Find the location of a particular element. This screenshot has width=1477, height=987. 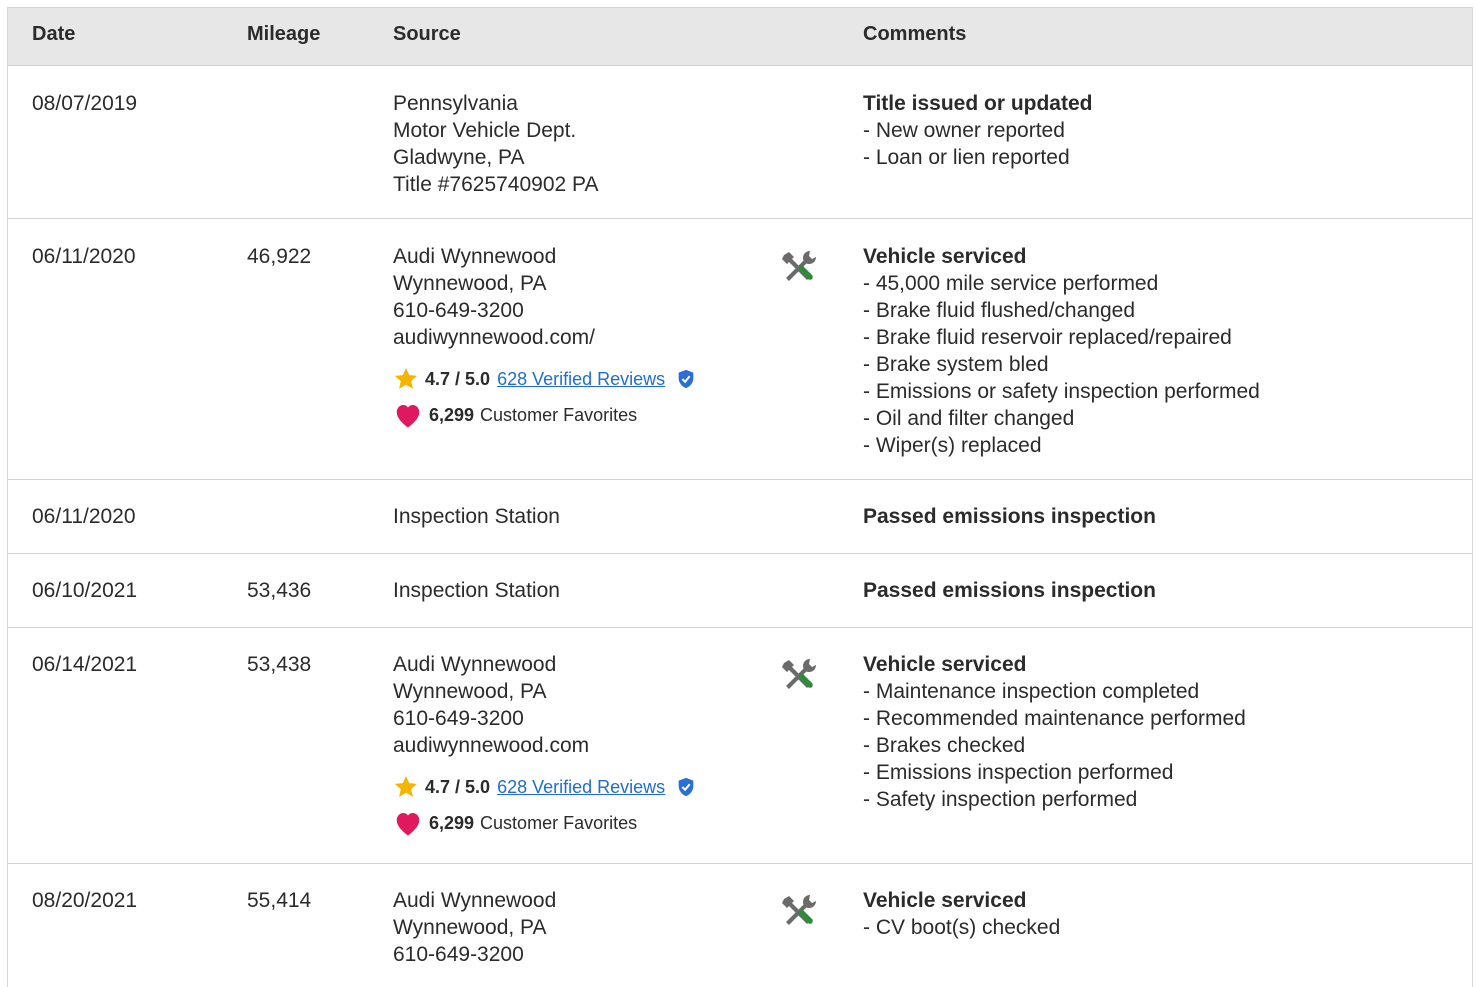

comment-item: Brake fluid flushed/changed is located at coordinates (1061, 310).